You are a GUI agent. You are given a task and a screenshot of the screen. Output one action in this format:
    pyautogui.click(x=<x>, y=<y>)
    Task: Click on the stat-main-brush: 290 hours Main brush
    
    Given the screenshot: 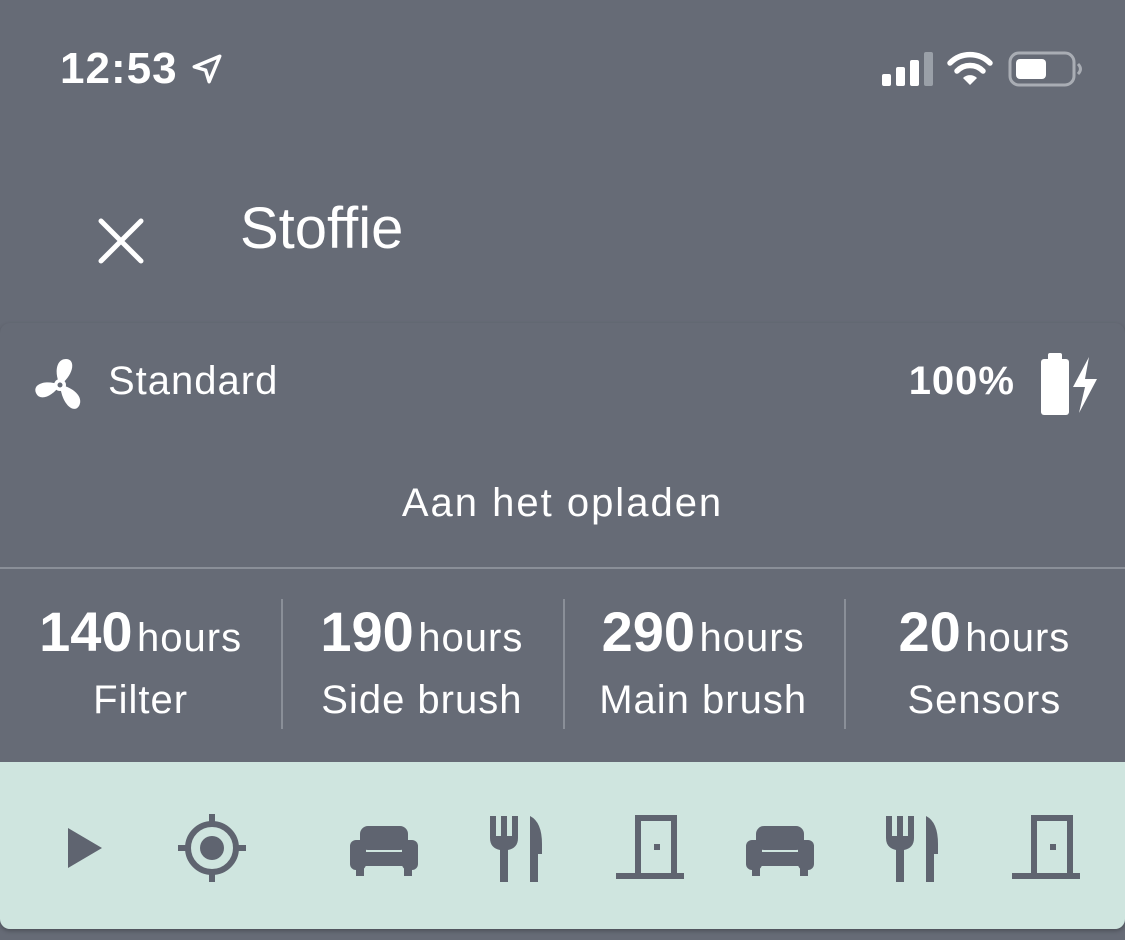 What is the action you would take?
    pyautogui.click(x=703, y=665)
    